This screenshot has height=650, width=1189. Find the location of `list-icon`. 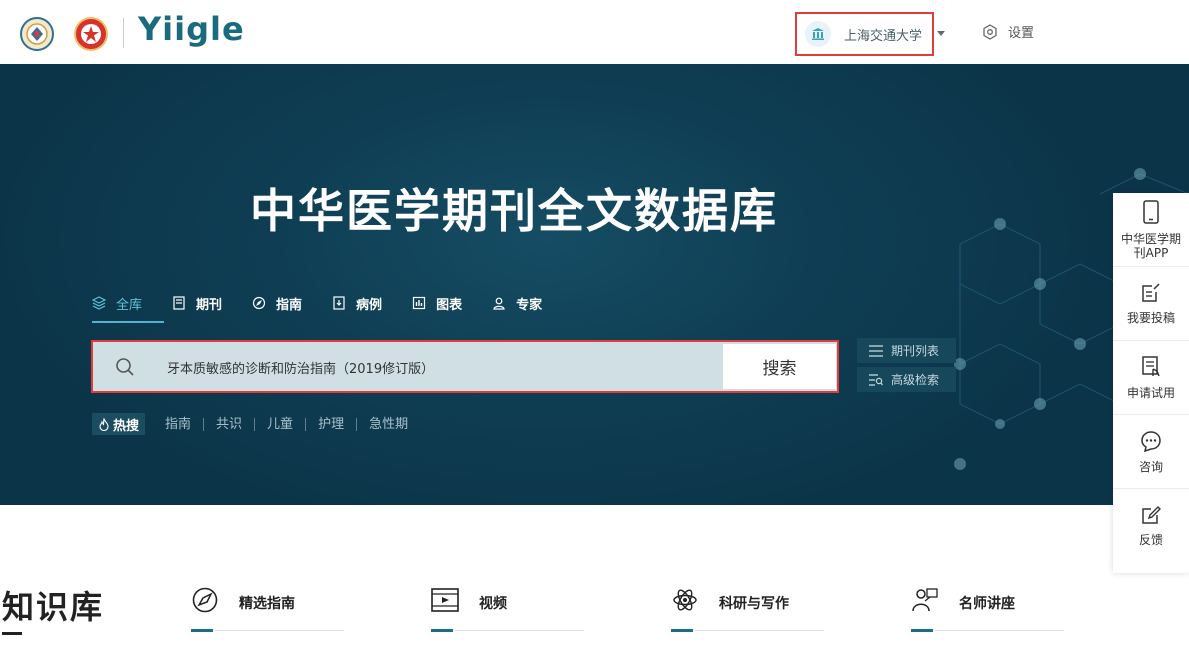

list-icon is located at coordinates (876, 350).